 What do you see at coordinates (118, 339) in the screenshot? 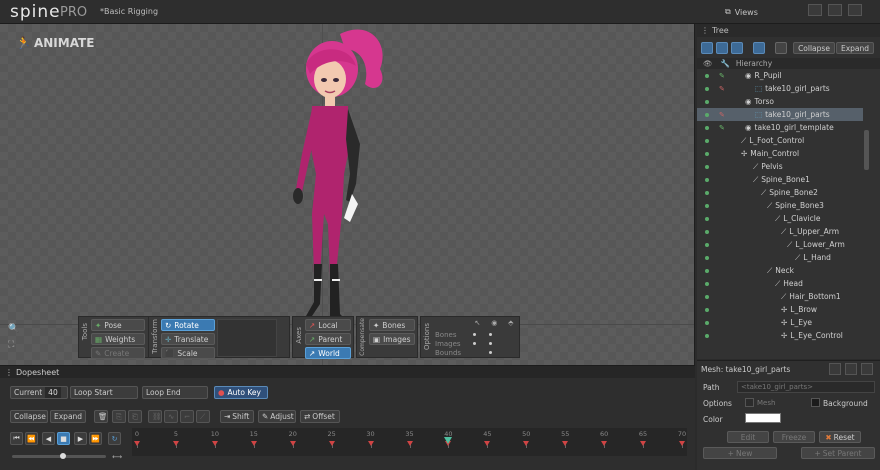
I see `weights-button: ▦ Weights` at bounding box center [118, 339].